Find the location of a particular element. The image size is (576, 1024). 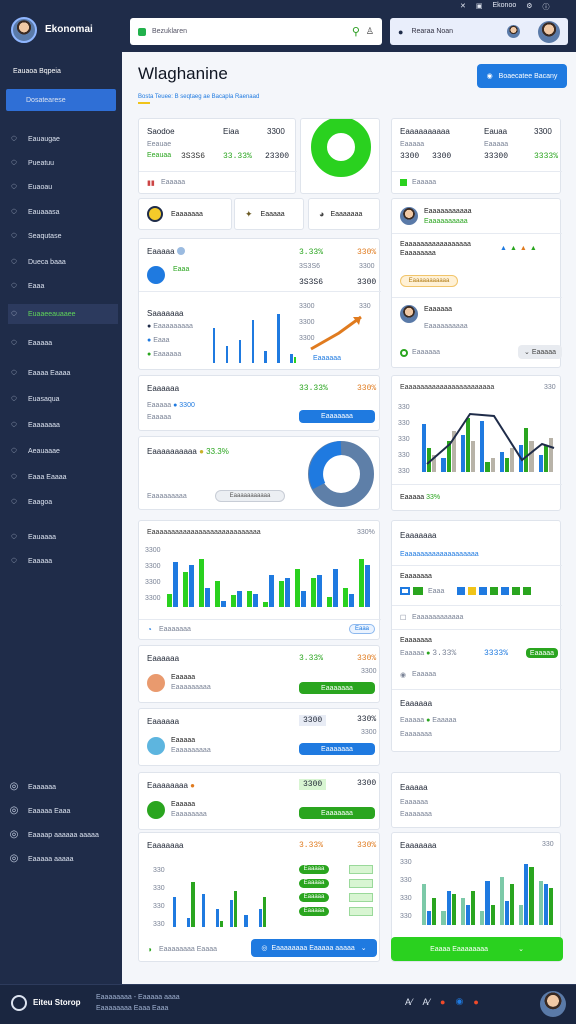

summary-r2-a: Eeauae is located at coordinates (159, 144).